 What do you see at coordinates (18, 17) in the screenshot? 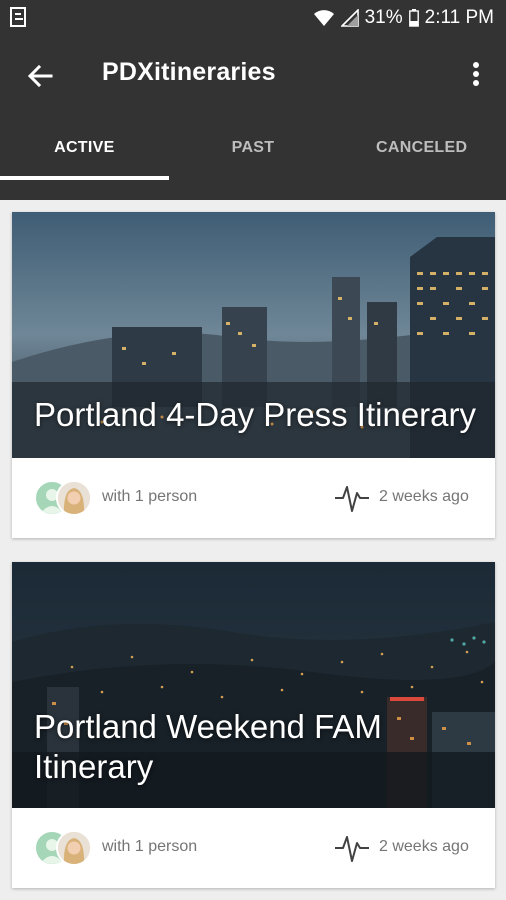
I see `notification-icon` at bounding box center [18, 17].